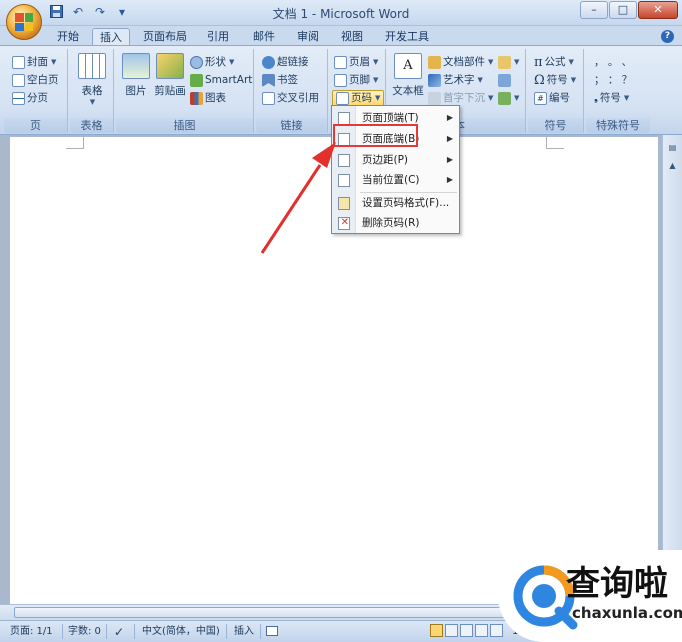 The image size is (682, 642). I want to click on language-status: 中文(简体，中国), so click(181, 632).